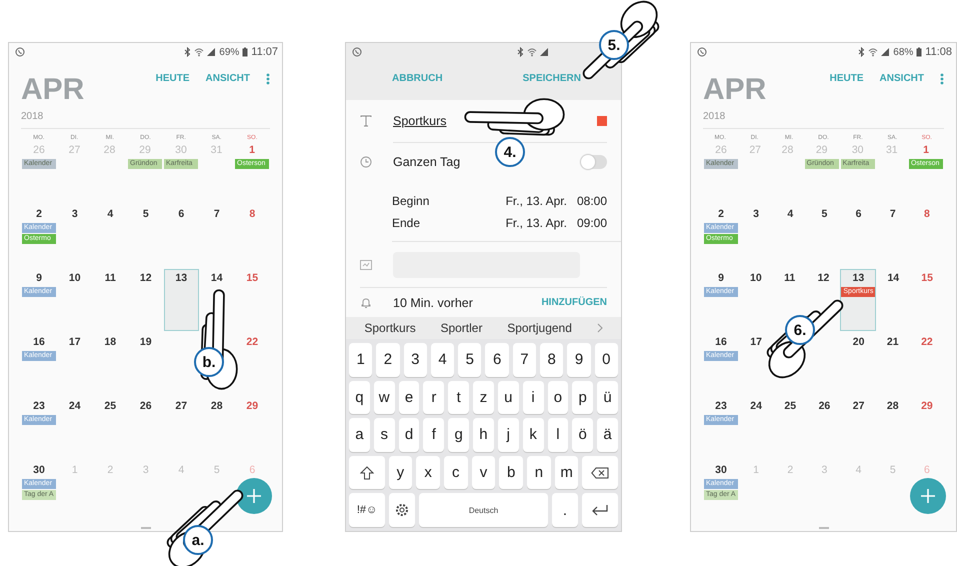 The image size is (957, 566). What do you see at coordinates (415, 360) in the screenshot?
I see `keyboard-key: 3` at bounding box center [415, 360].